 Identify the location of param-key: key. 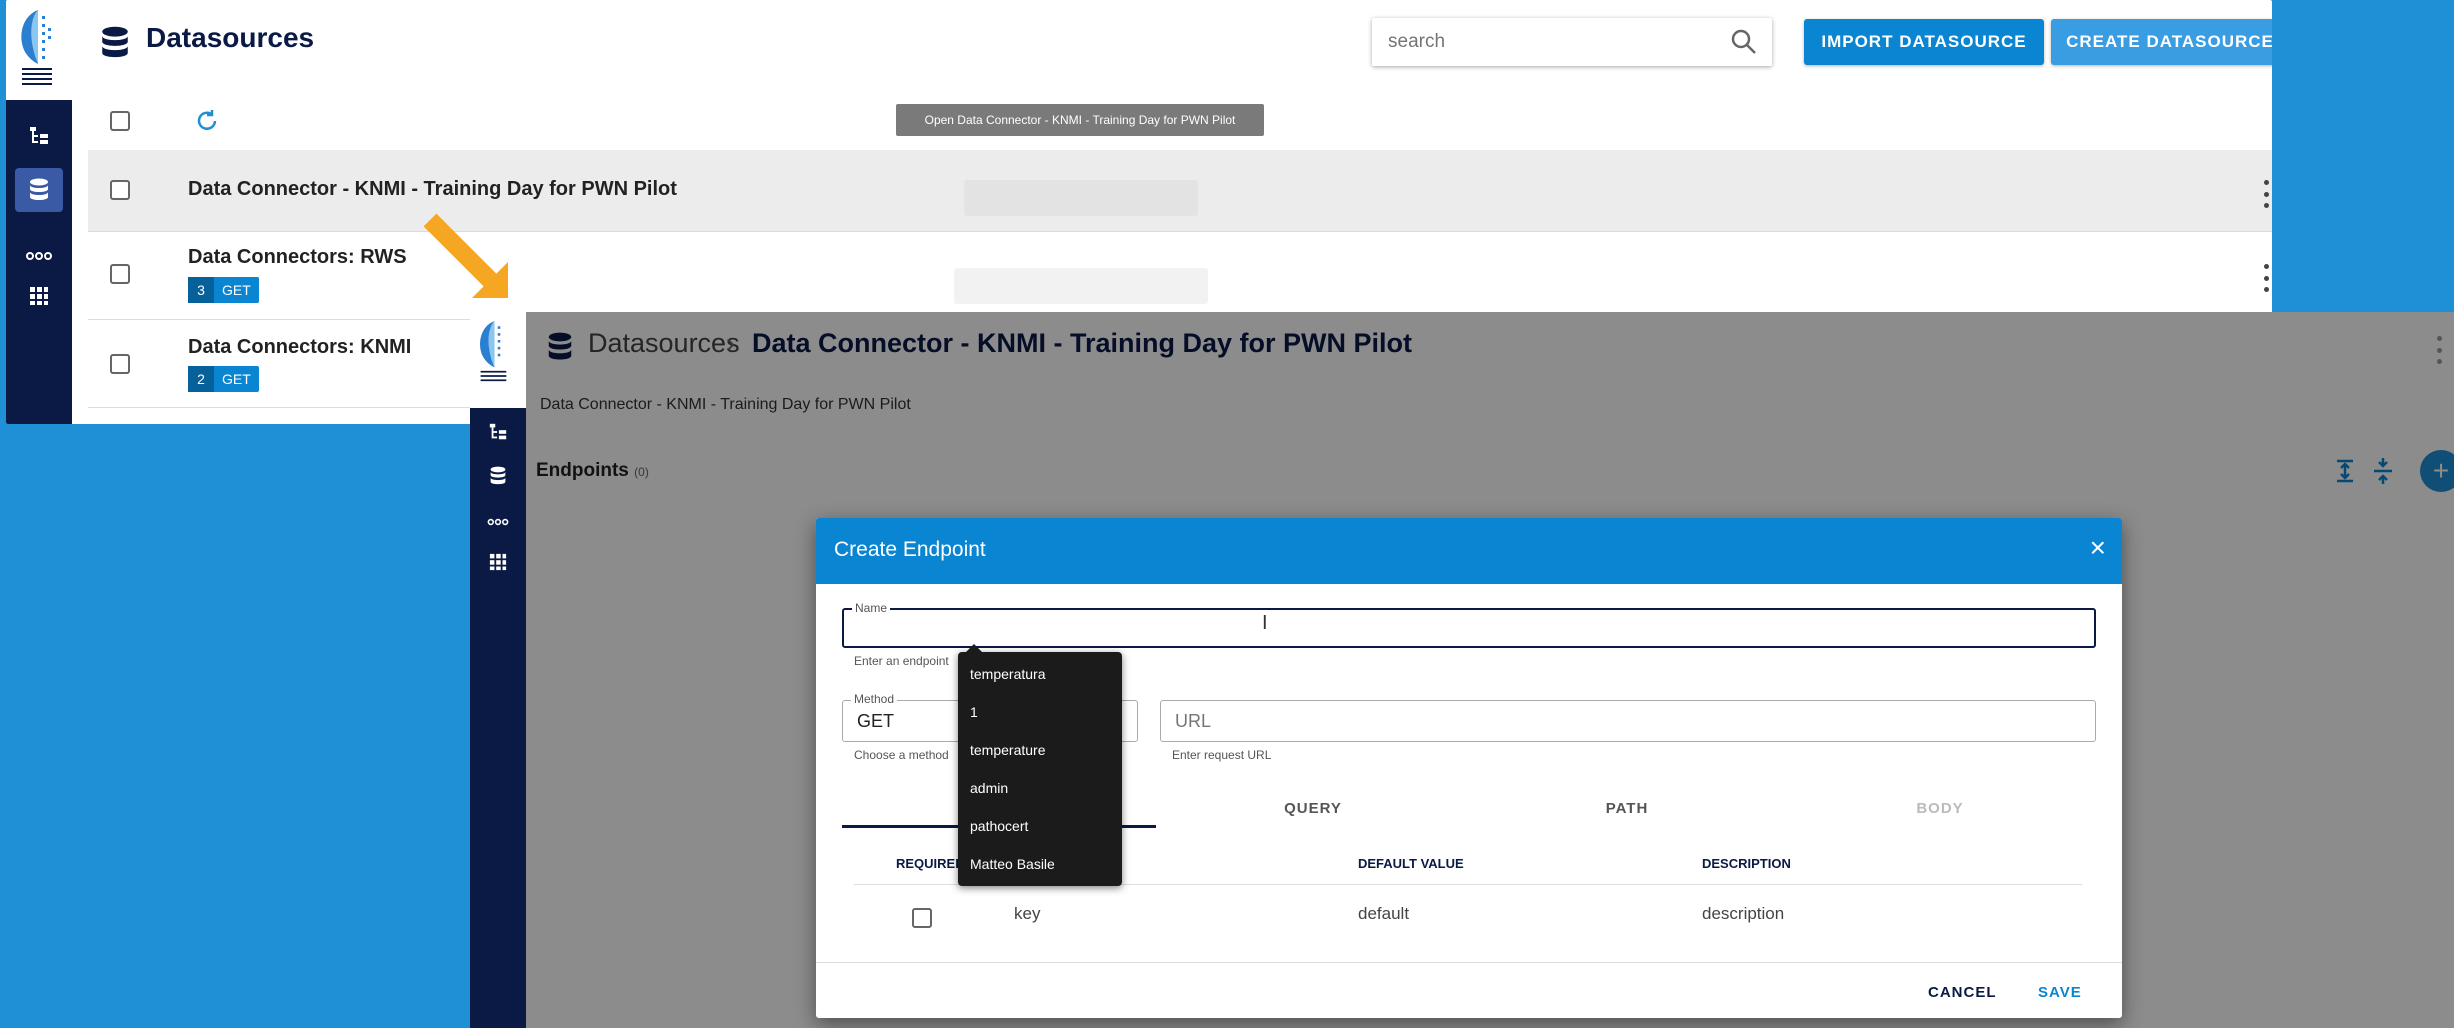
(1027, 914).